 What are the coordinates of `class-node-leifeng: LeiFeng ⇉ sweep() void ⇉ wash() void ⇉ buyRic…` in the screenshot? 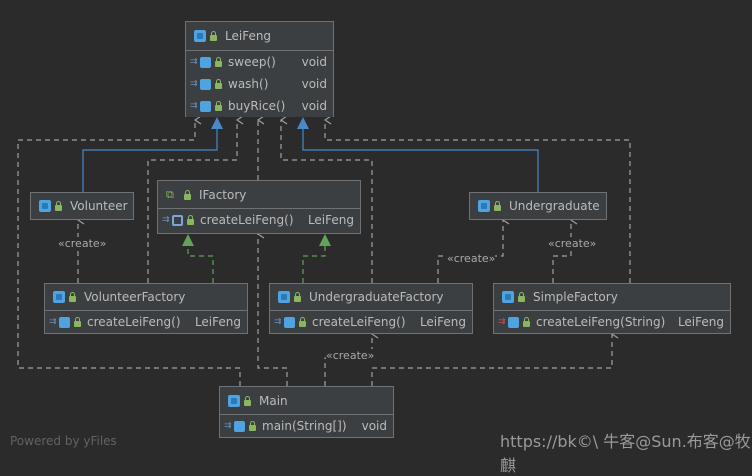 It's located at (259, 69).